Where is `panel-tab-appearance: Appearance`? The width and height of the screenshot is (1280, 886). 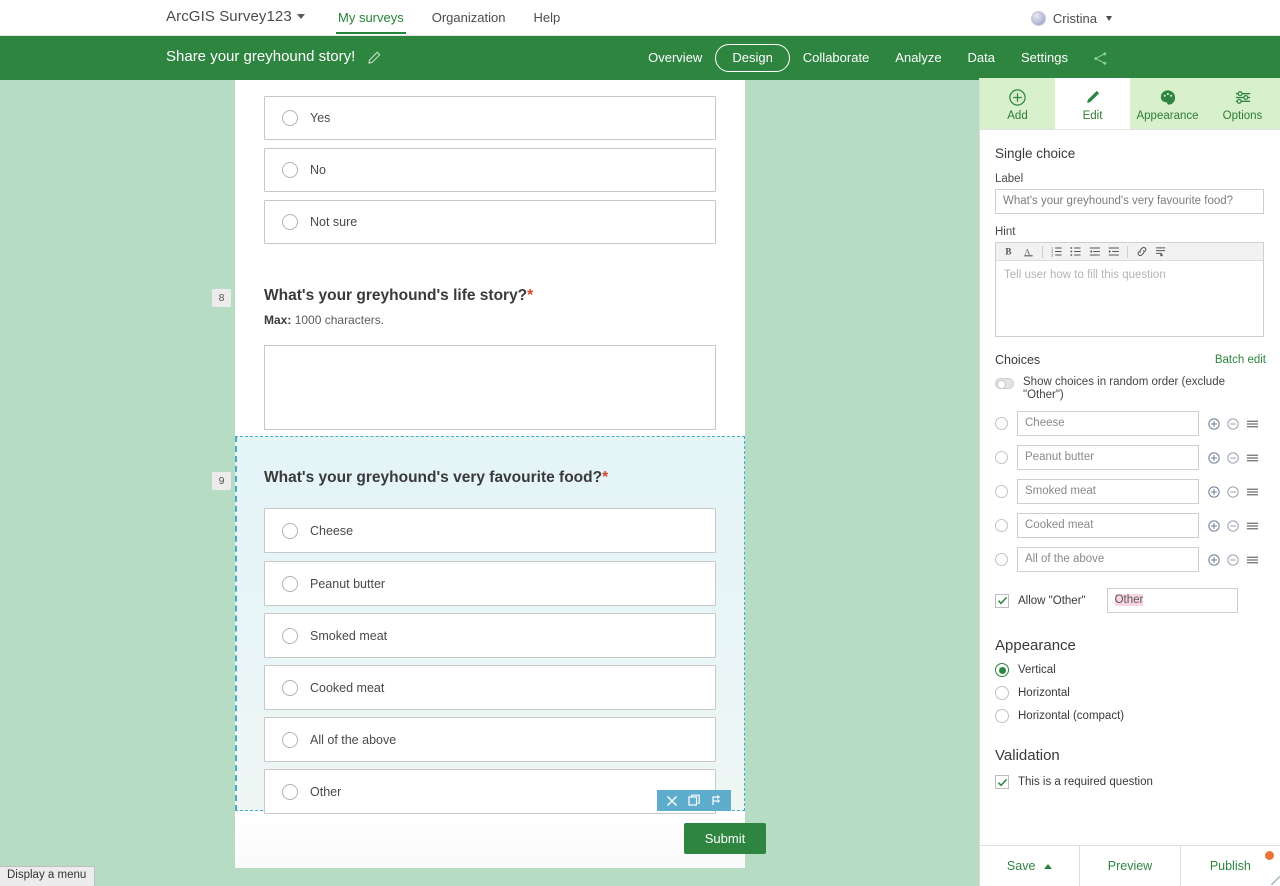
panel-tab-appearance: Appearance is located at coordinates (1167, 103).